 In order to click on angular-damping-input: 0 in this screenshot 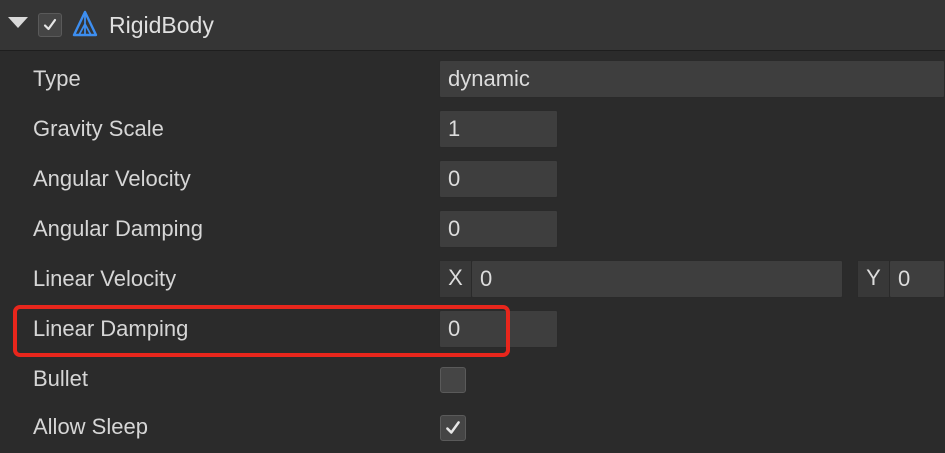, I will do `click(498, 229)`.